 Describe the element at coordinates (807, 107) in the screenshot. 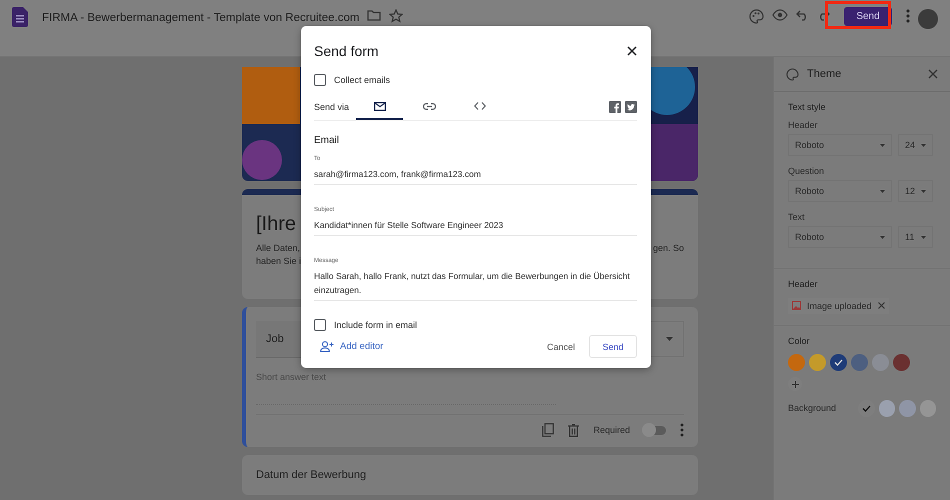

I see `section-title: Text style` at that location.